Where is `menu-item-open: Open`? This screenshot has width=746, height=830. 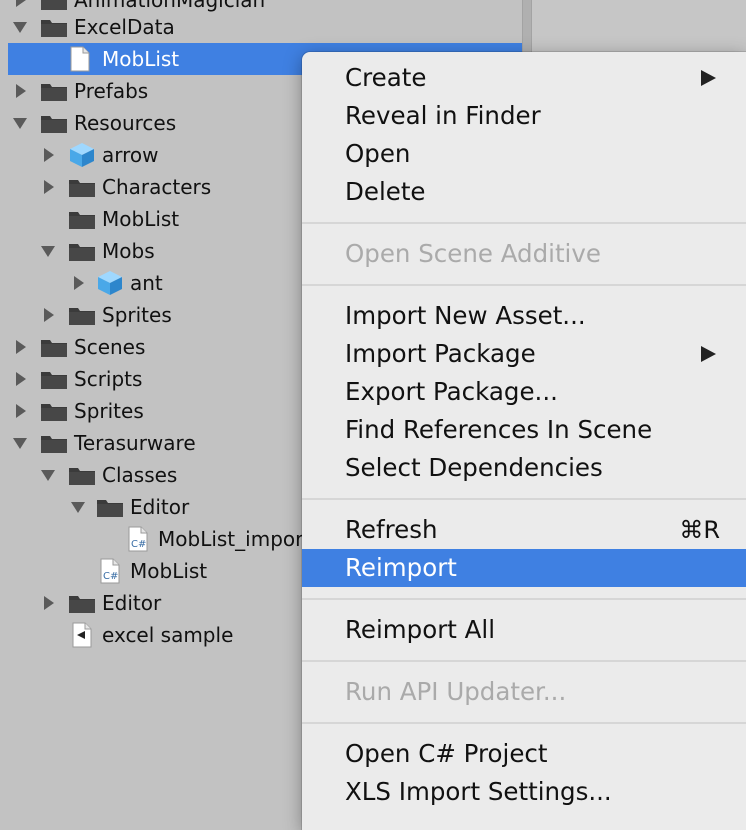
menu-item-open: Open is located at coordinates (524, 154).